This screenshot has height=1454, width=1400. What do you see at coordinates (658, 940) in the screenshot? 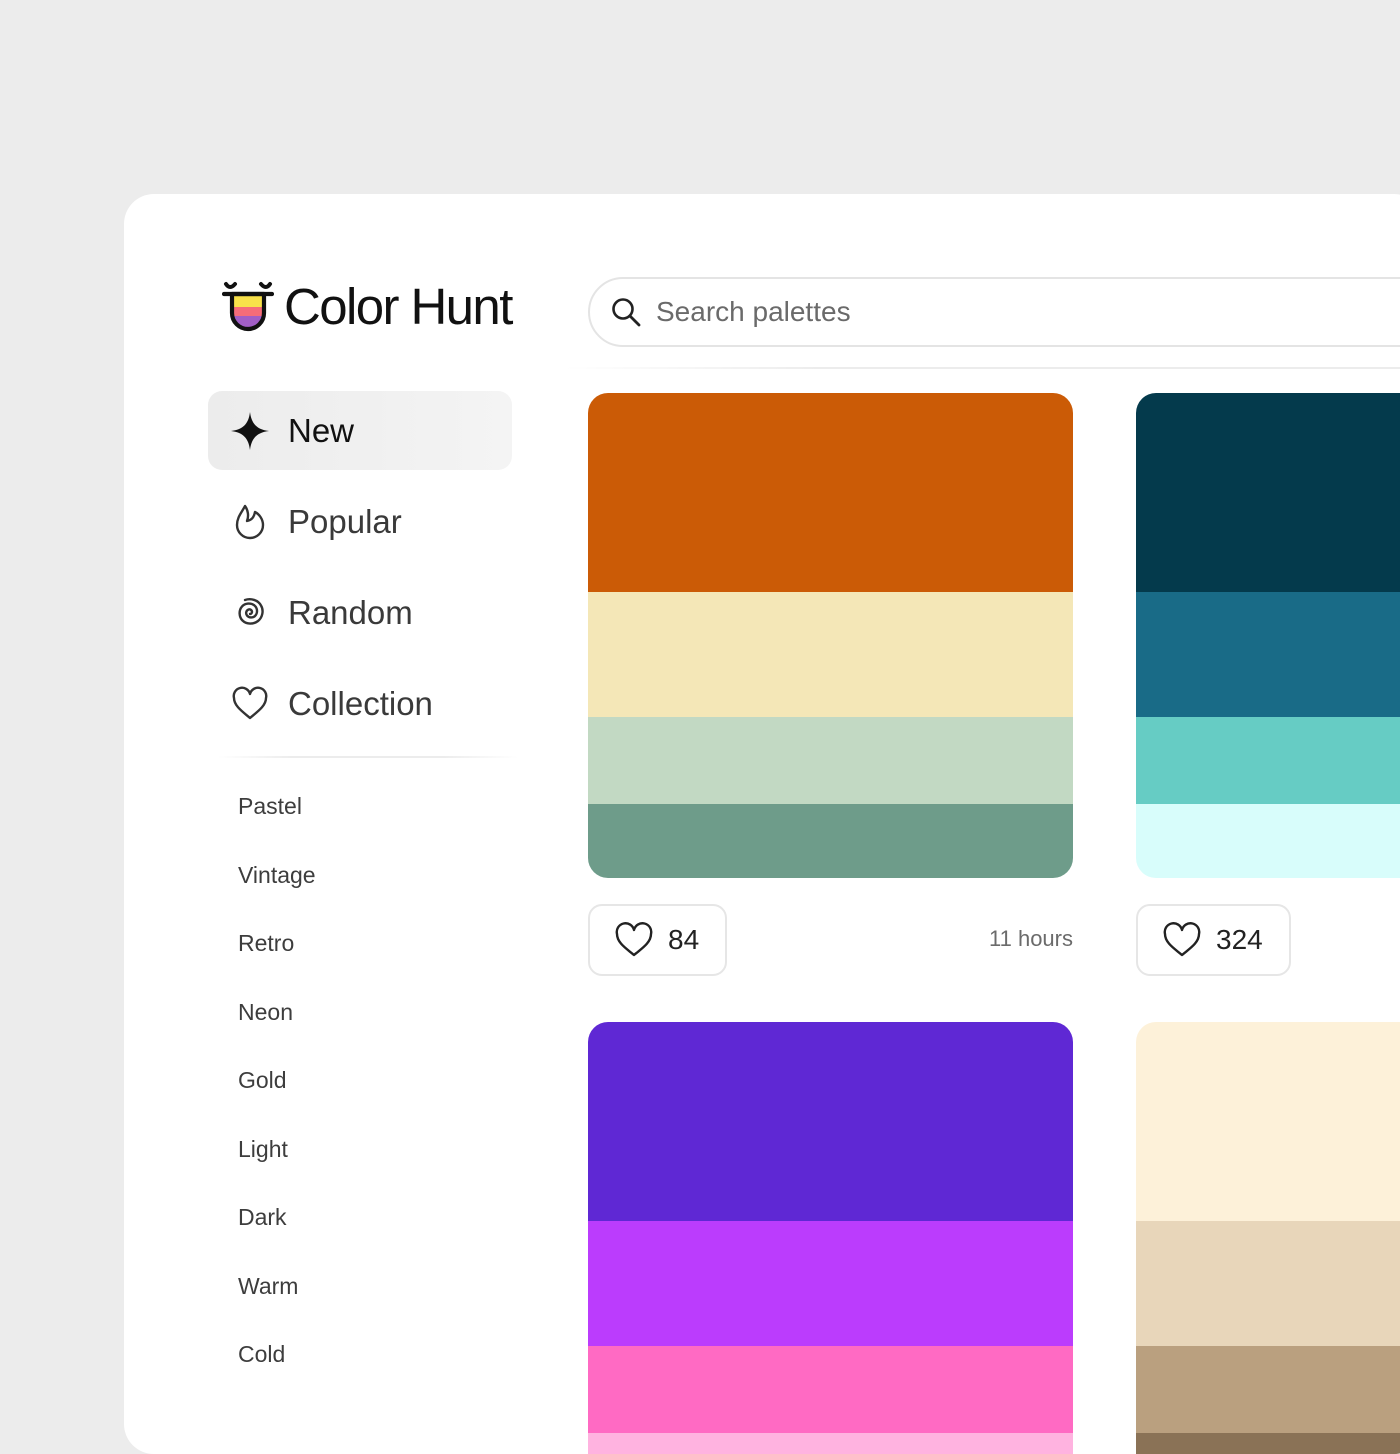
I see `like-button: 84` at bounding box center [658, 940].